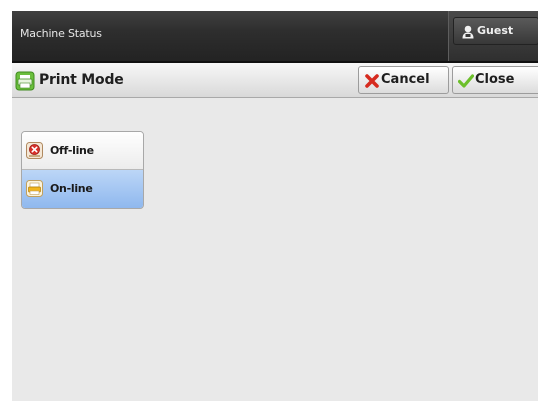 The image size is (538, 408). I want to click on print-mode-options: Off-line On-line, so click(82, 170).